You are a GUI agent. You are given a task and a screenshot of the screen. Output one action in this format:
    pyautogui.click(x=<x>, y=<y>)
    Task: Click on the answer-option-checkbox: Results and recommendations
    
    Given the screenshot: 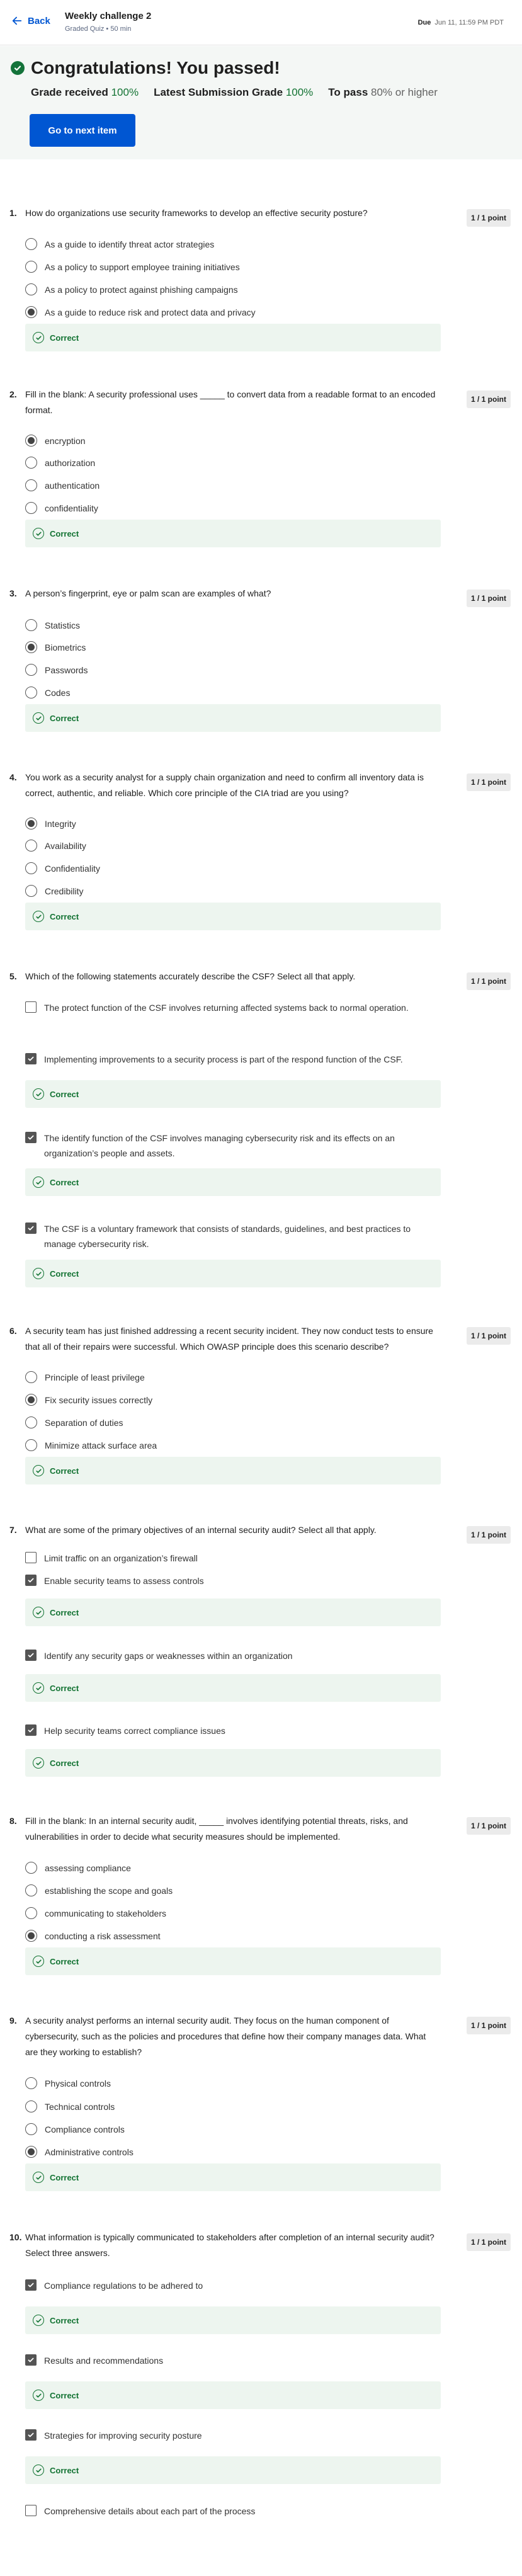 What is the action you would take?
    pyautogui.click(x=233, y=2360)
    